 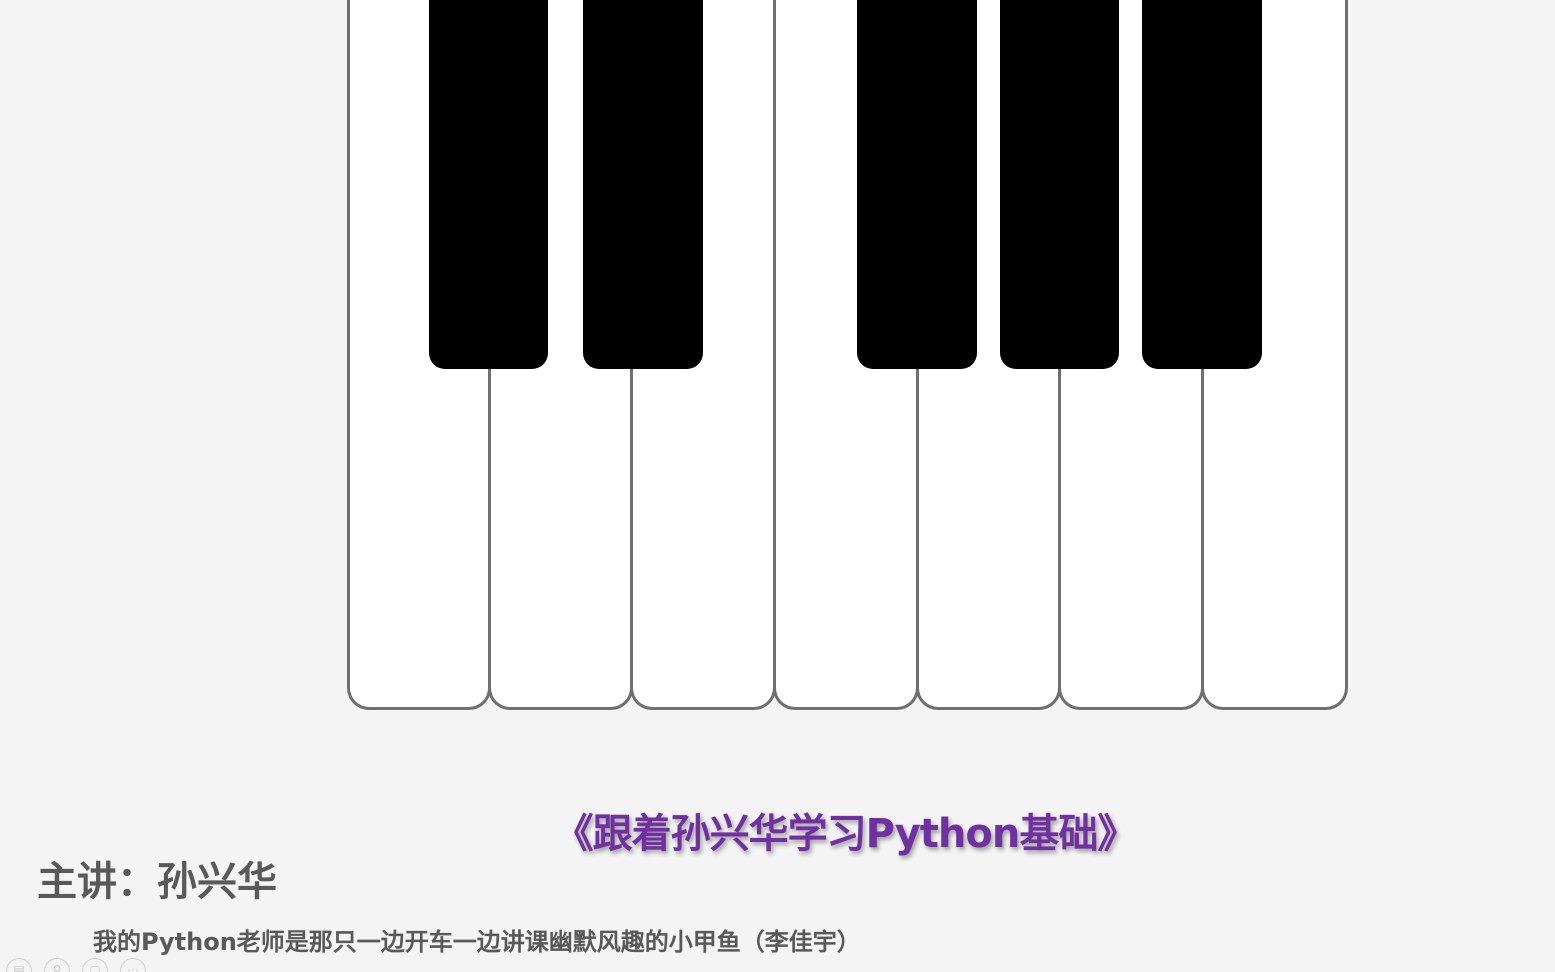 What do you see at coordinates (477, 942) in the screenshot?
I see `slide-subtitle: 我的Python老师是那只一边开车一边讲课幽默风趣的小甲鱼（李佳宇）` at bounding box center [477, 942].